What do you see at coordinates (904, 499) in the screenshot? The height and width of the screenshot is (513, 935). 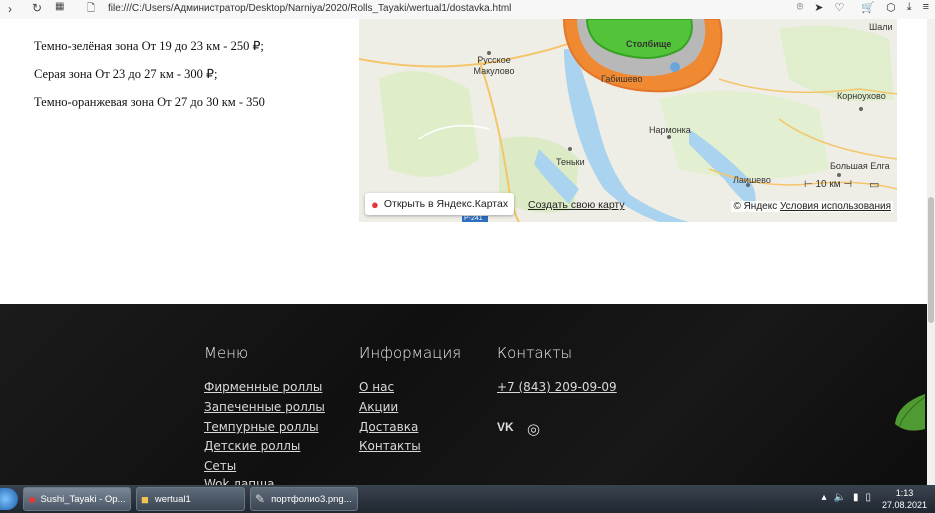 I see `clock: 1:13 27.08.2021` at bounding box center [904, 499].